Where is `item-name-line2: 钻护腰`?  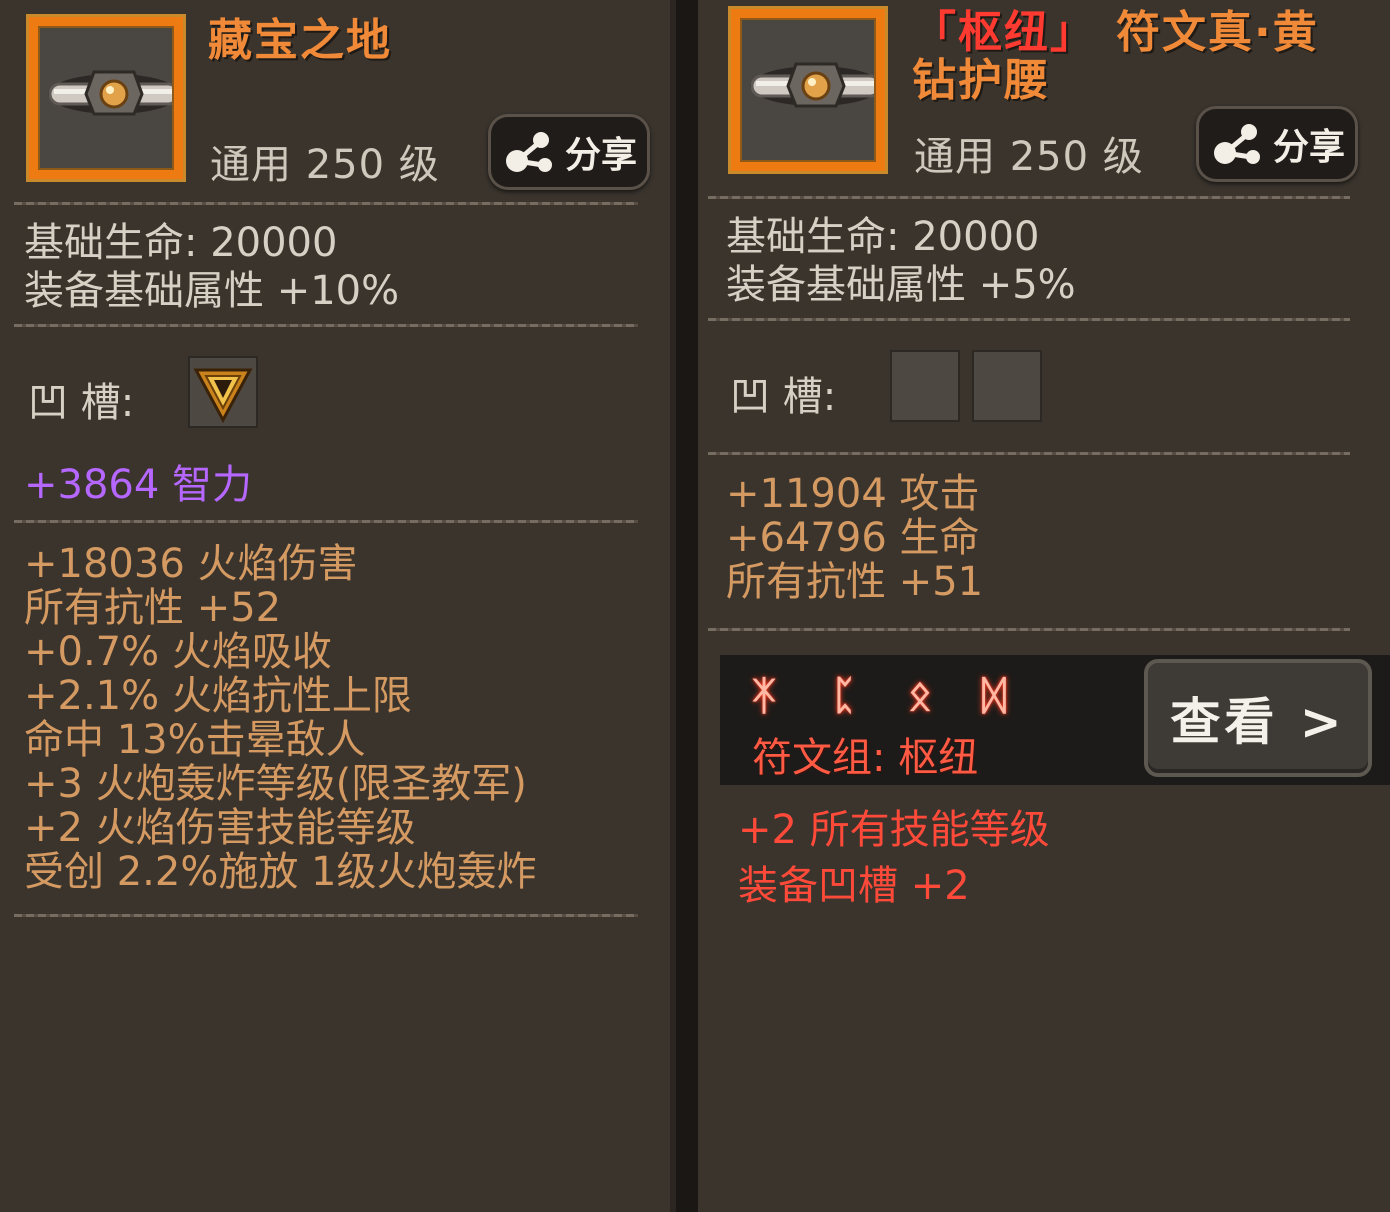 item-name-line2: 钻护腰 is located at coordinates (981, 80).